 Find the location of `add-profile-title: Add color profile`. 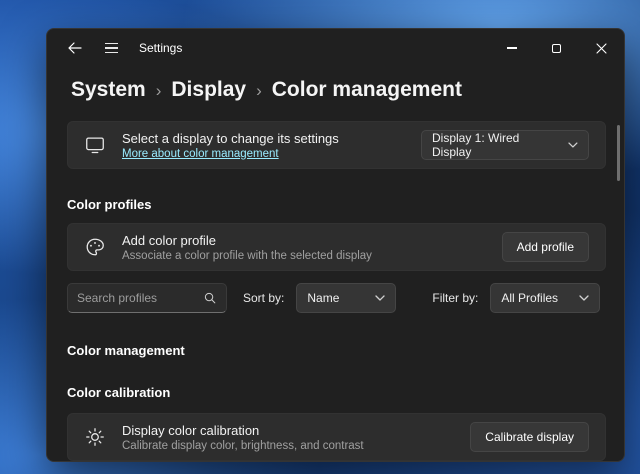

add-profile-title: Add color profile is located at coordinates (169, 240).